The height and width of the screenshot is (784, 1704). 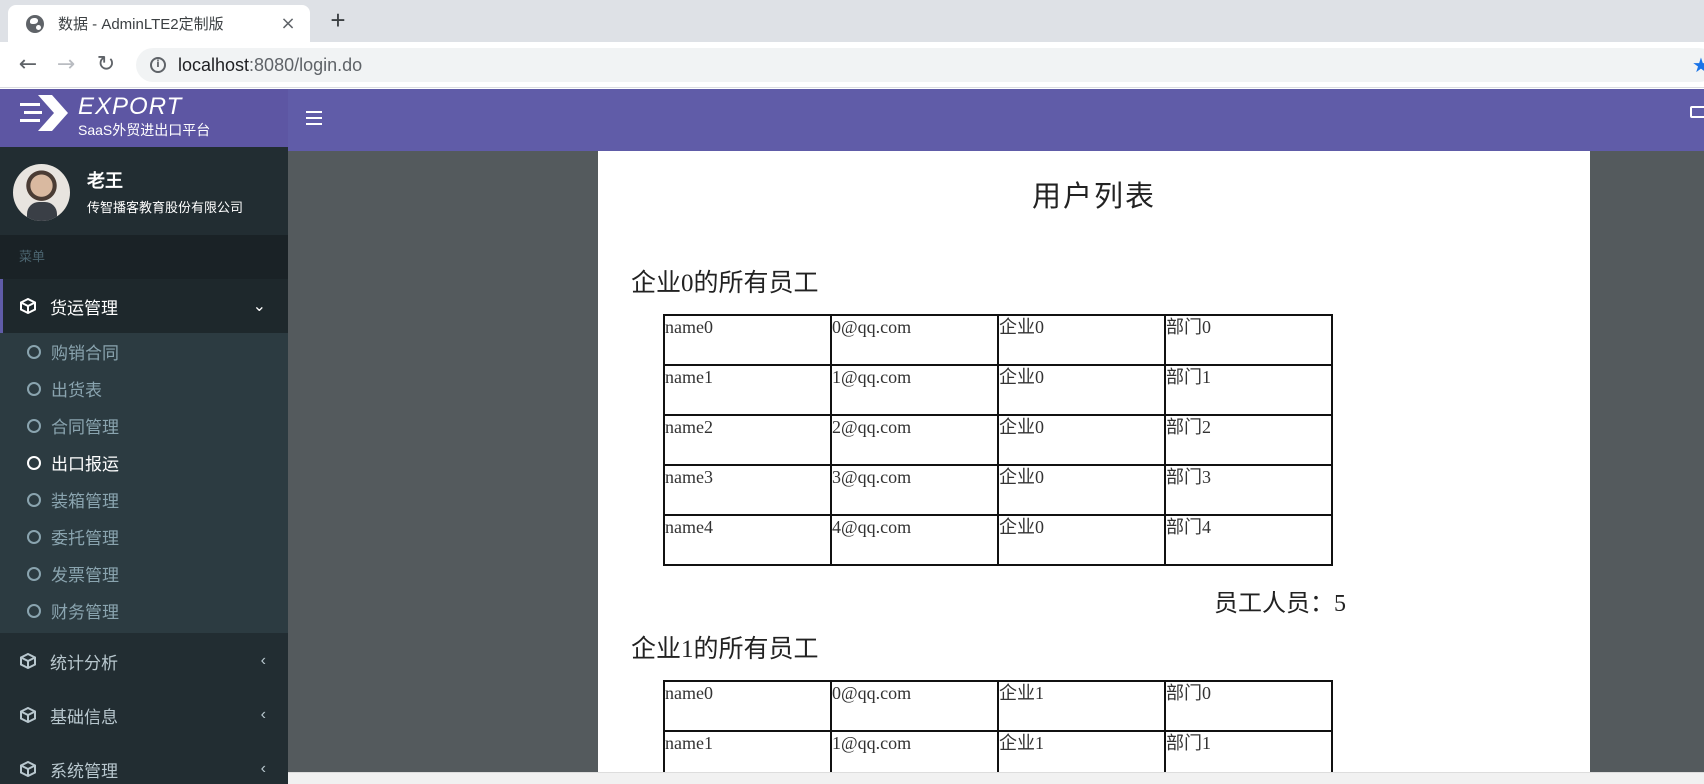 What do you see at coordinates (314, 118) in the screenshot?
I see `menu-toggle-icon` at bounding box center [314, 118].